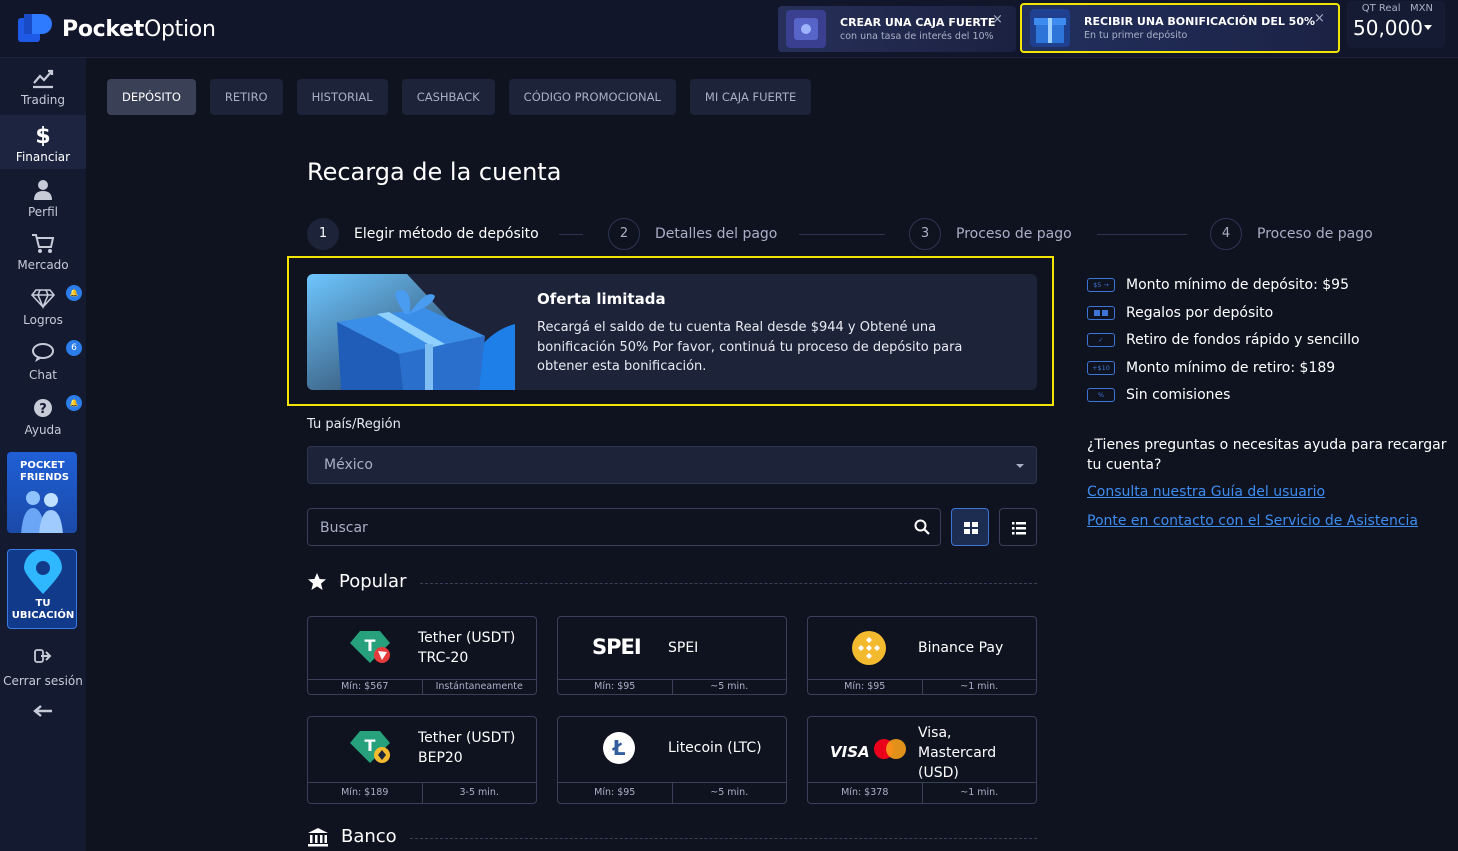 The width and height of the screenshot is (1458, 851). Describe the element at coordinates (354, 424) in the screenshot. I see `country-label: Tu país/Región` at that location.